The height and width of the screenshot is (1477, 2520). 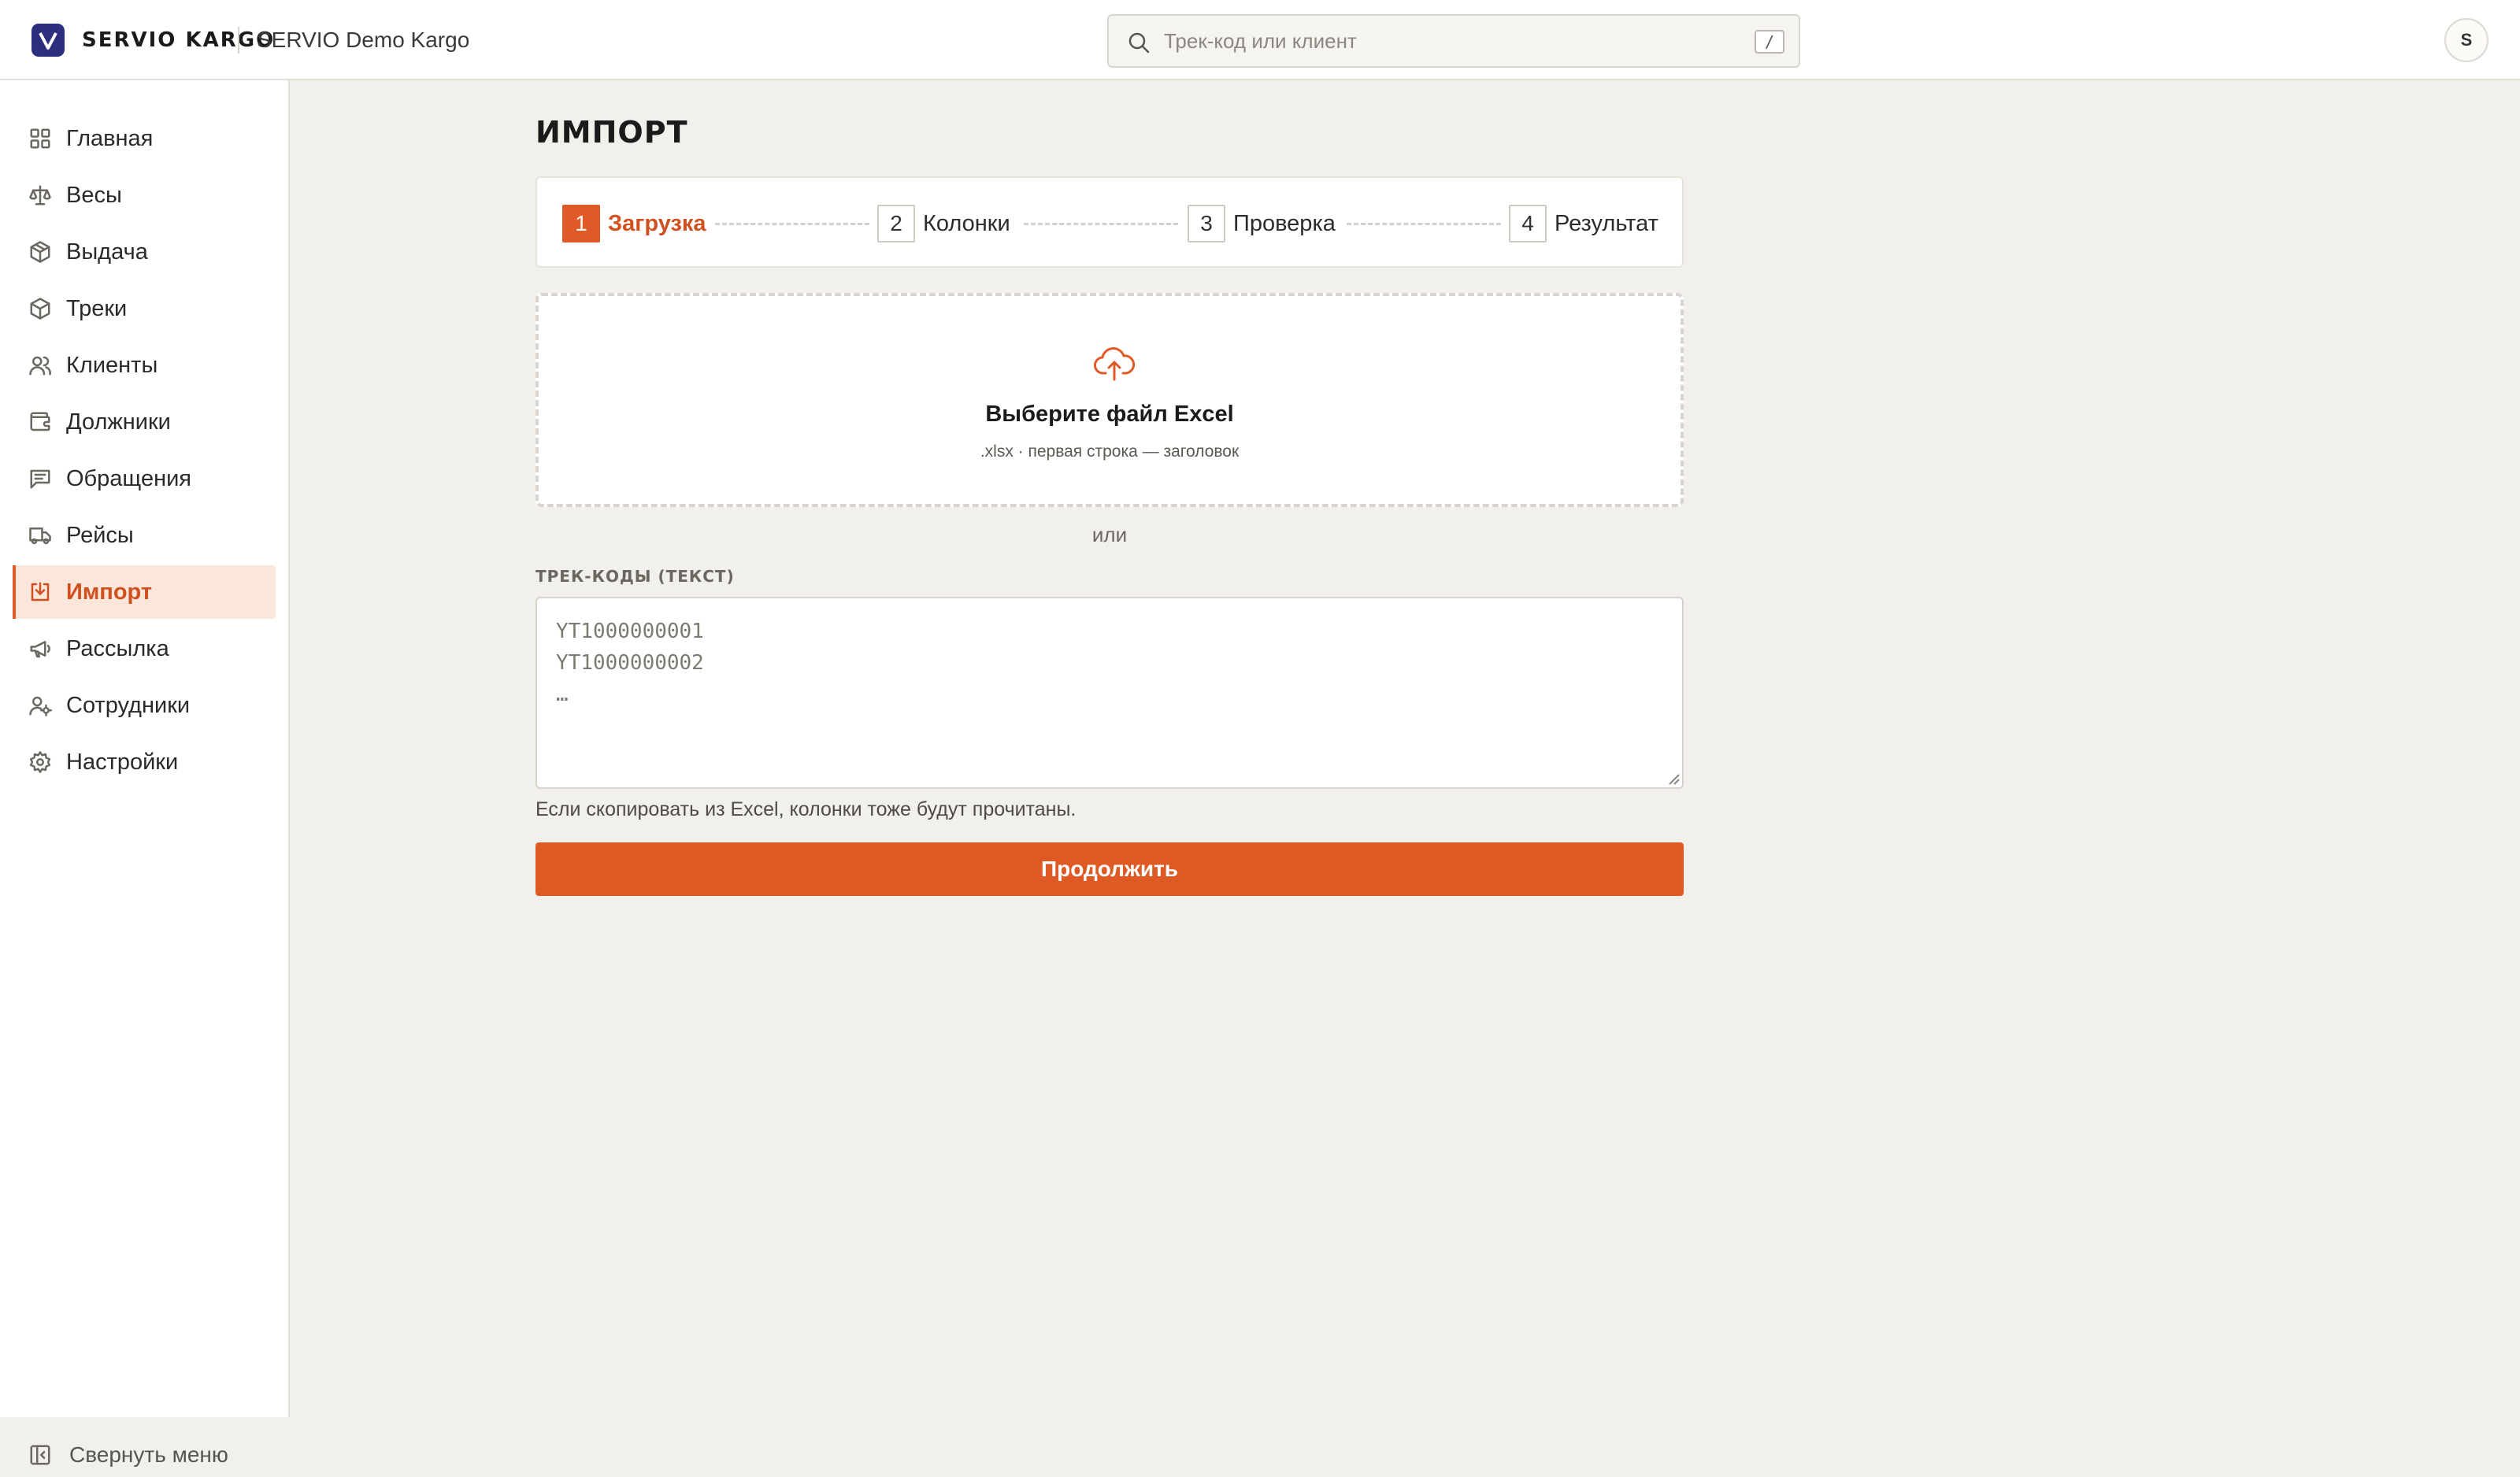 What do you see at coordinates (363, 40) in the screenshot?
I see `workspace-name: SERVIO Demo Kargo` at bounding box center [363, 40].